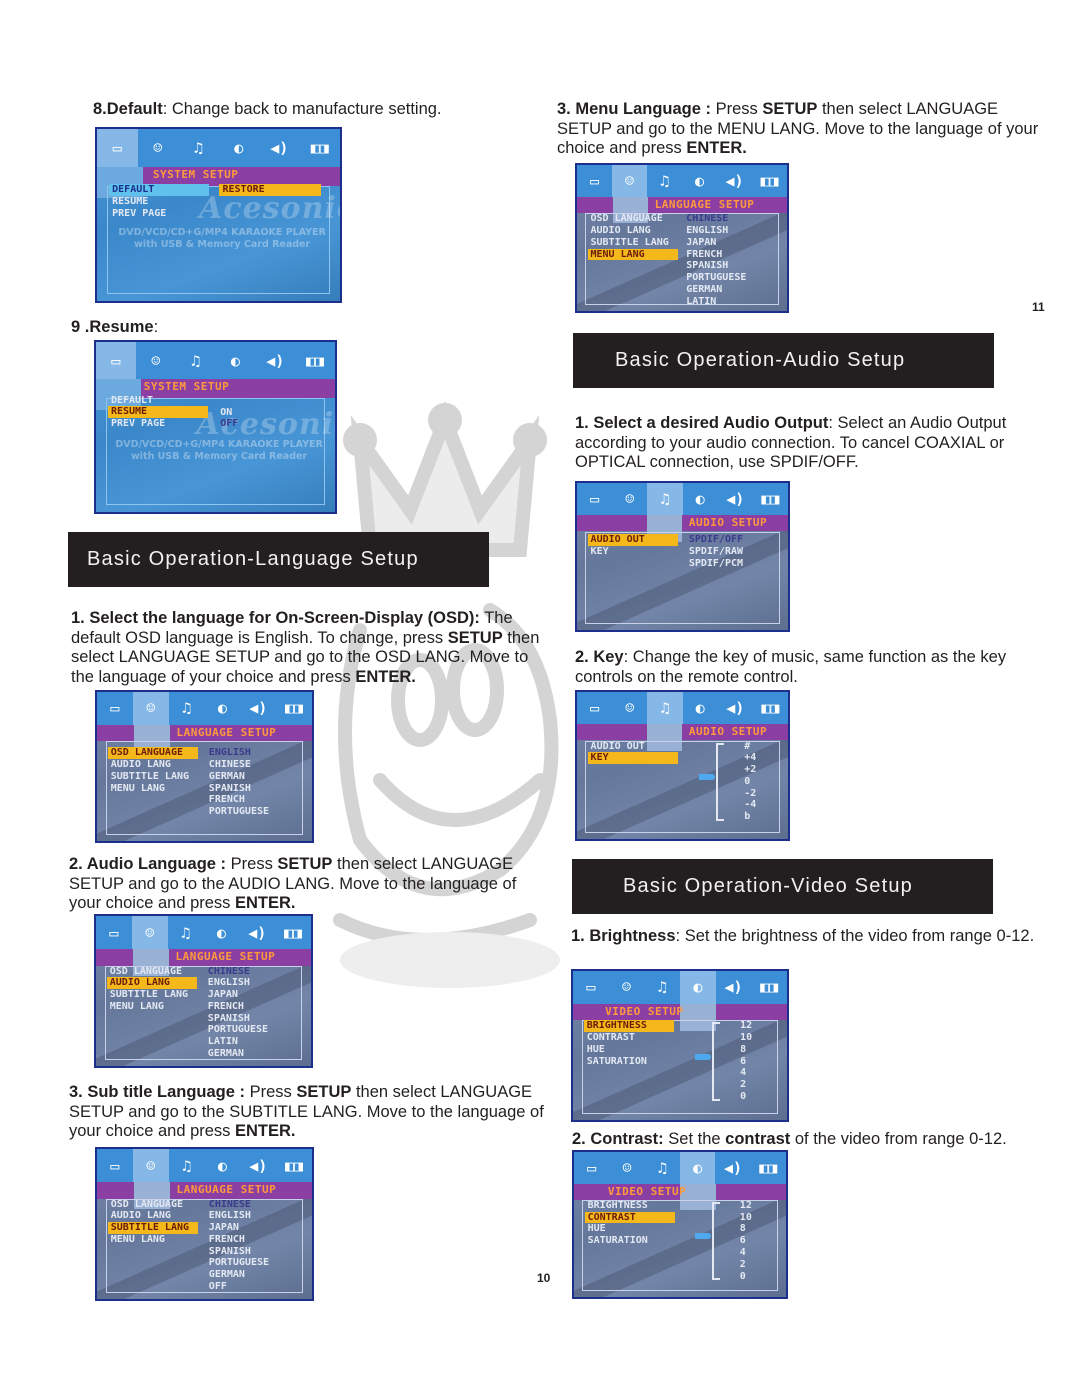  Describe the element at coordinates (716, 540) in the screenshot. I see `osd-option: SPDIF/OFF` at that location.